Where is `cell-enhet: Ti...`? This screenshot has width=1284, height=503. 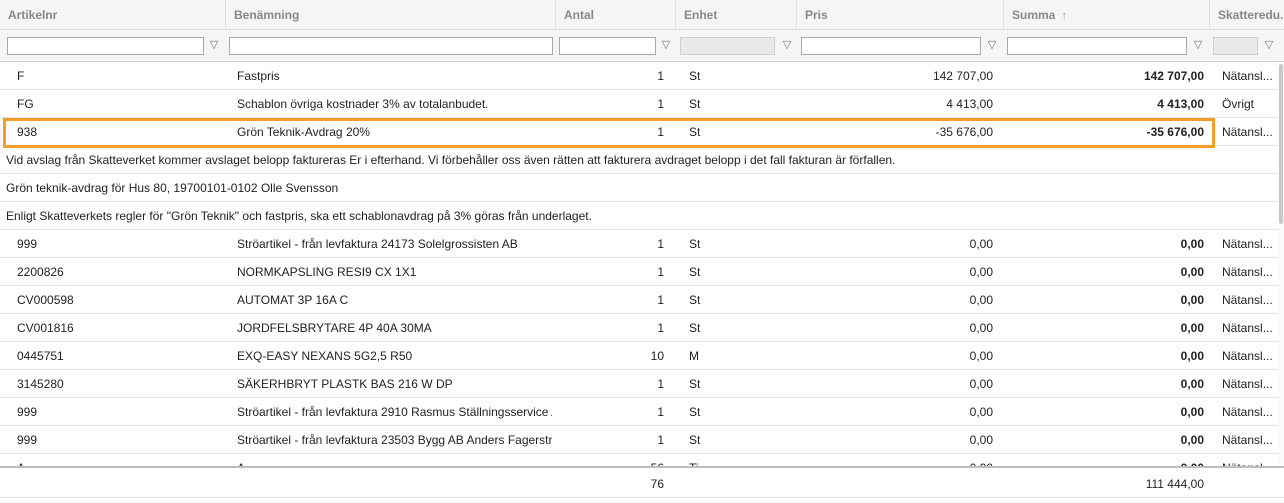
cell-enhet: Ti... is located at coordinates (739, 460).